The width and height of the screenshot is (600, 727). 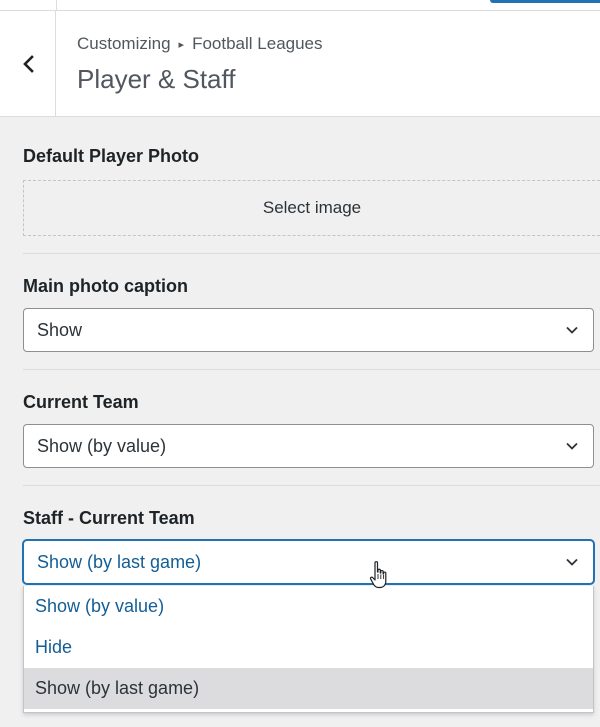 What do you see at coordinates (60, 329) in the screenshot?
I see `main-caption-value: Show` at bounding box center [60, 329].